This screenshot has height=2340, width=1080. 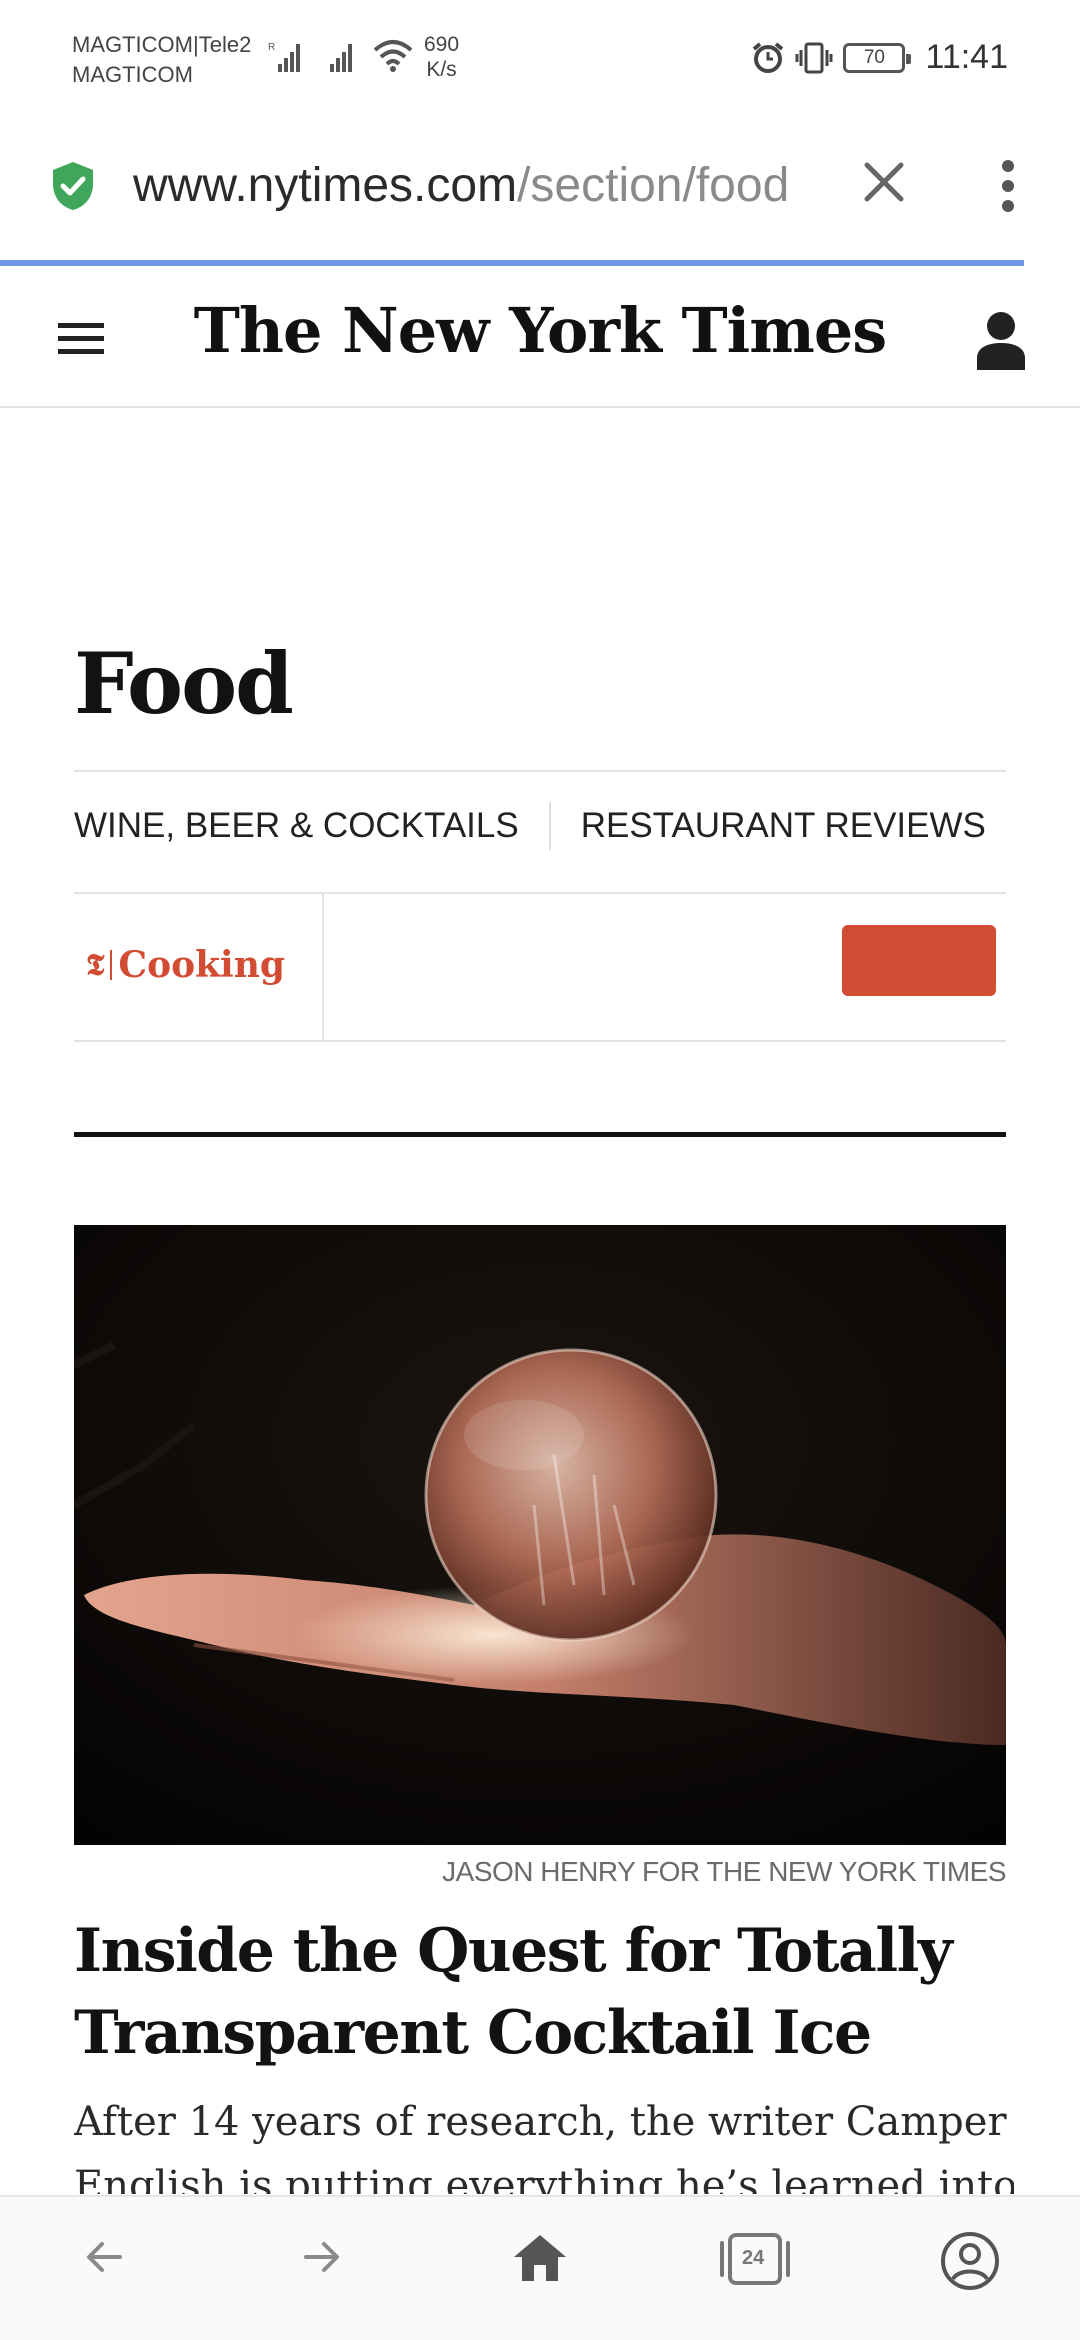 What do you see at coordinates (884, 182) in the screenshot?
I see `close-icon` at bounding box center [884, 182].